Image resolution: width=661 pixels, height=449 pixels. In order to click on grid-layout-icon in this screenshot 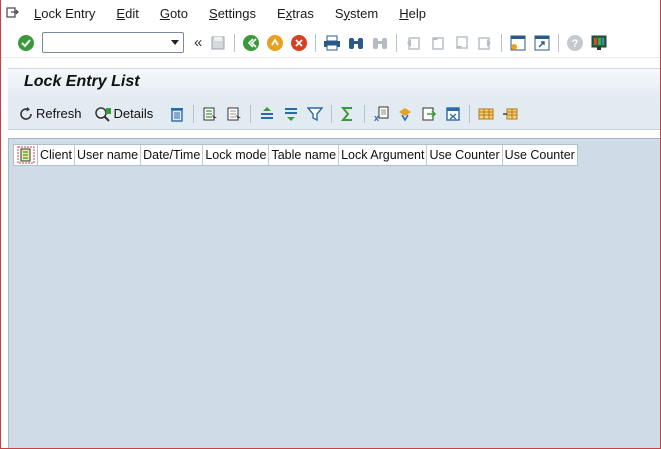, I will do `click(486, 114)`.